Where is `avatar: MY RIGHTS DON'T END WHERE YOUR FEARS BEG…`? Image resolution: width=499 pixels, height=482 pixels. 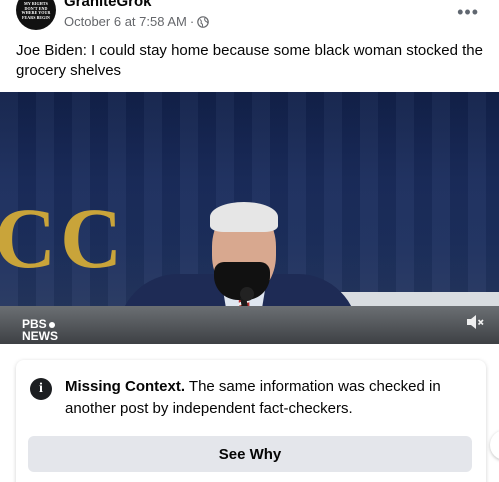 avatar: MY RIGHTS DON'T END WHERE YOUR FEARS BEG… is located at coordinates (36, 15).